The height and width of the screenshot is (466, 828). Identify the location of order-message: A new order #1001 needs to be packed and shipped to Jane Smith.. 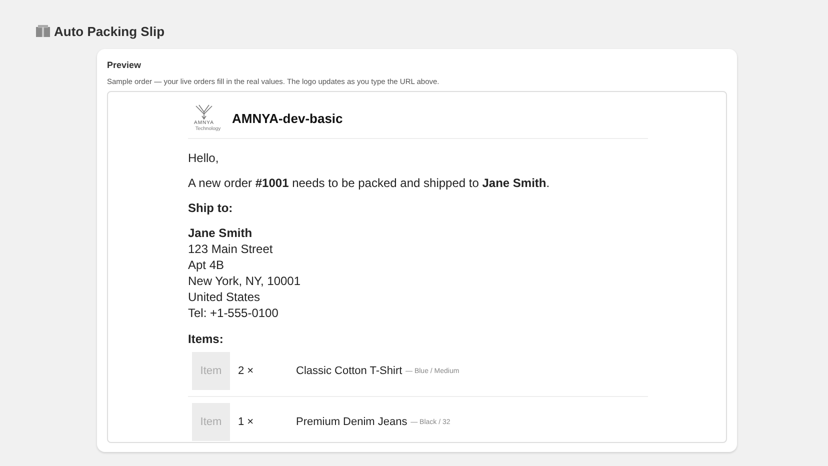
(369, 183).